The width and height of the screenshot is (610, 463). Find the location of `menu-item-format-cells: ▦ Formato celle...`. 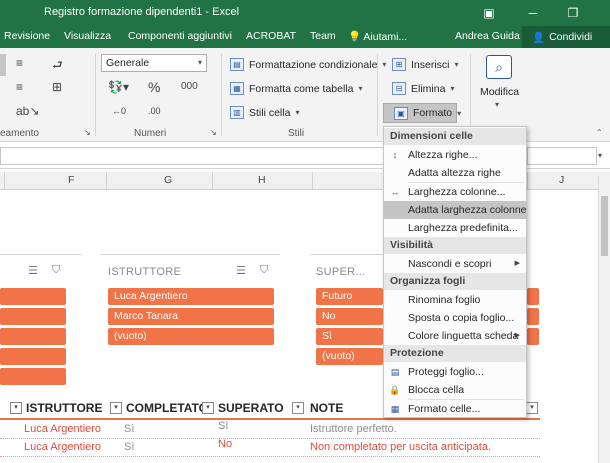

menu-item-format-cells: ▦ Formato celle... is located at coordinates (455, 409).